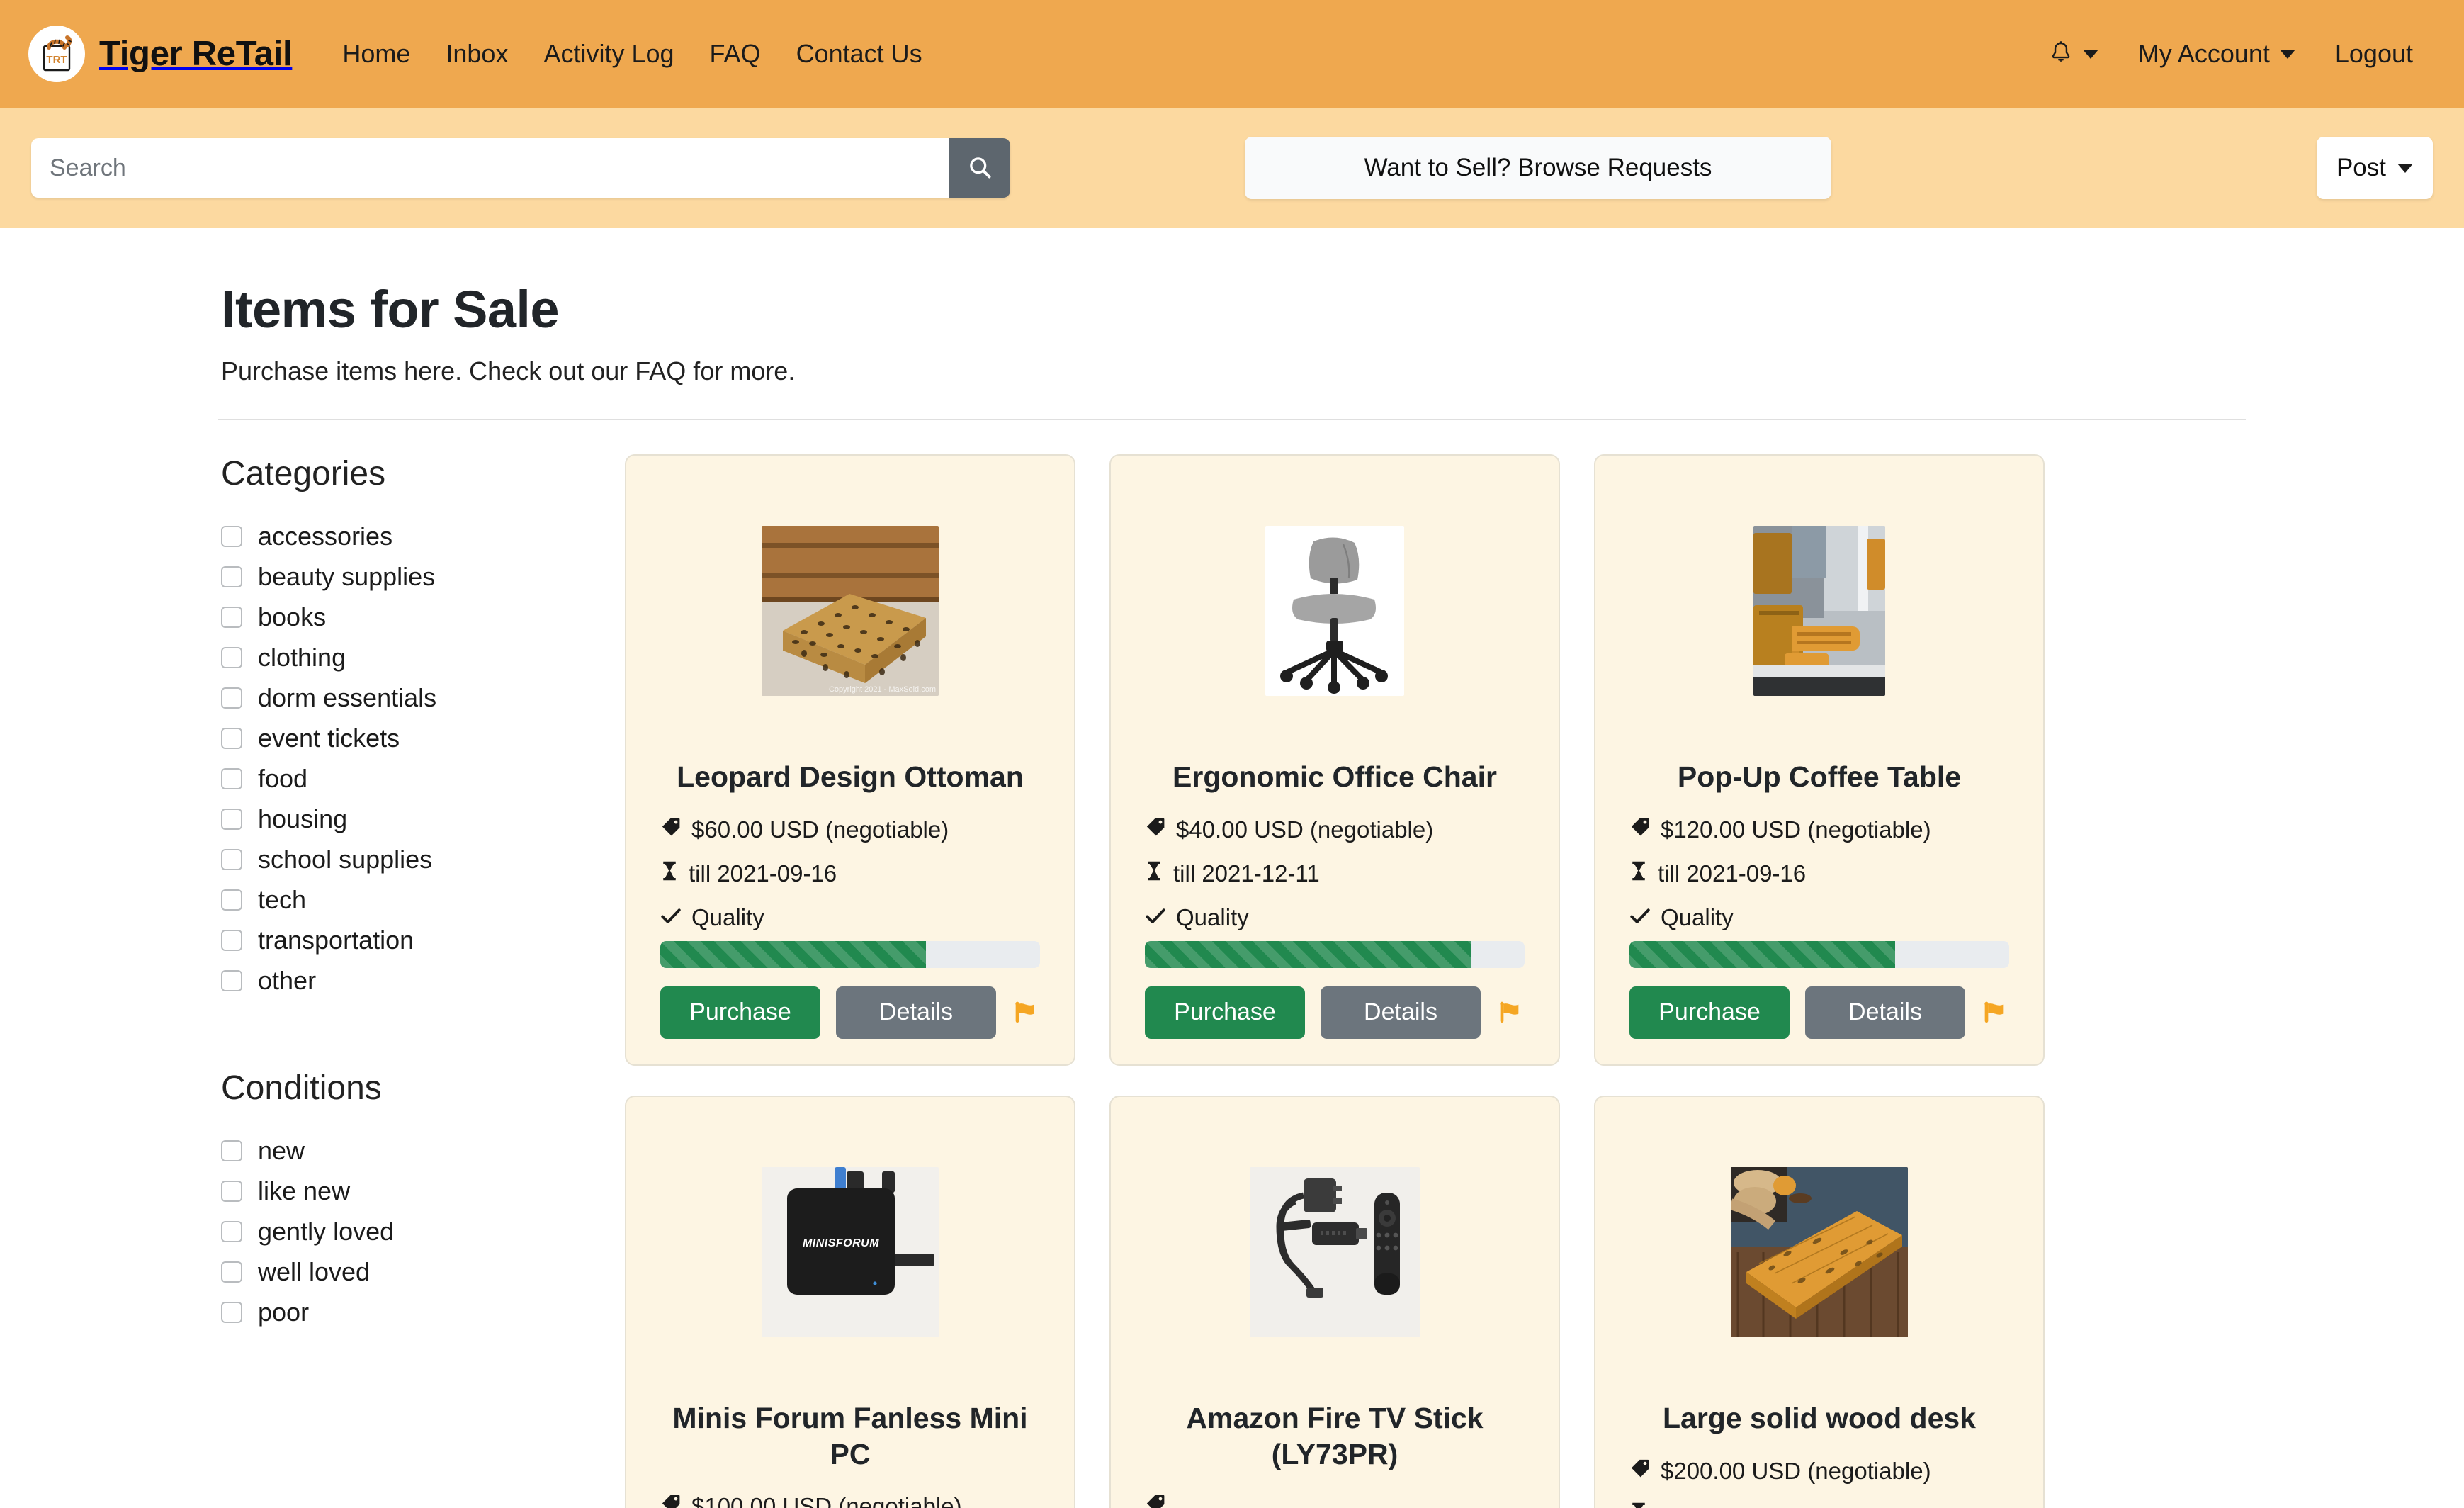 The image size is (2464, 1508). I want to click on category-filter-event-tickets: event tickets, so click(410, 738).